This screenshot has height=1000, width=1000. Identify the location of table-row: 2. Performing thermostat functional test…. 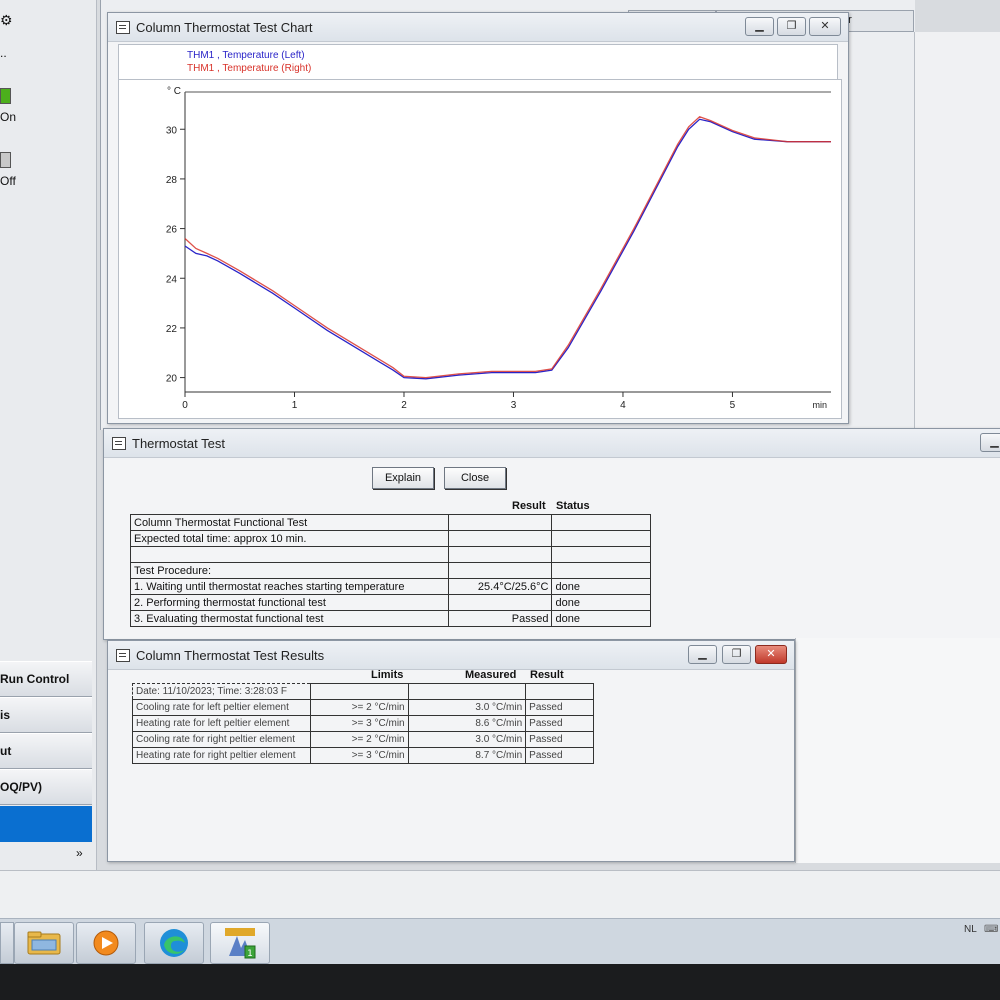
(390, 602).